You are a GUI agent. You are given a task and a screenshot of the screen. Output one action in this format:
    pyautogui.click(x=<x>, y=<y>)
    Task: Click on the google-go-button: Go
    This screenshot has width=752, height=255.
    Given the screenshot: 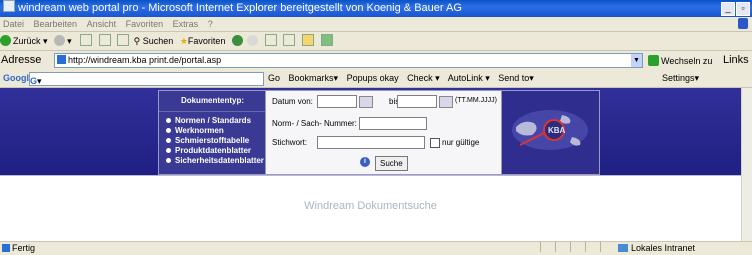 What is the action you would take?
    pyautogui.click(x=274, y=78)
    